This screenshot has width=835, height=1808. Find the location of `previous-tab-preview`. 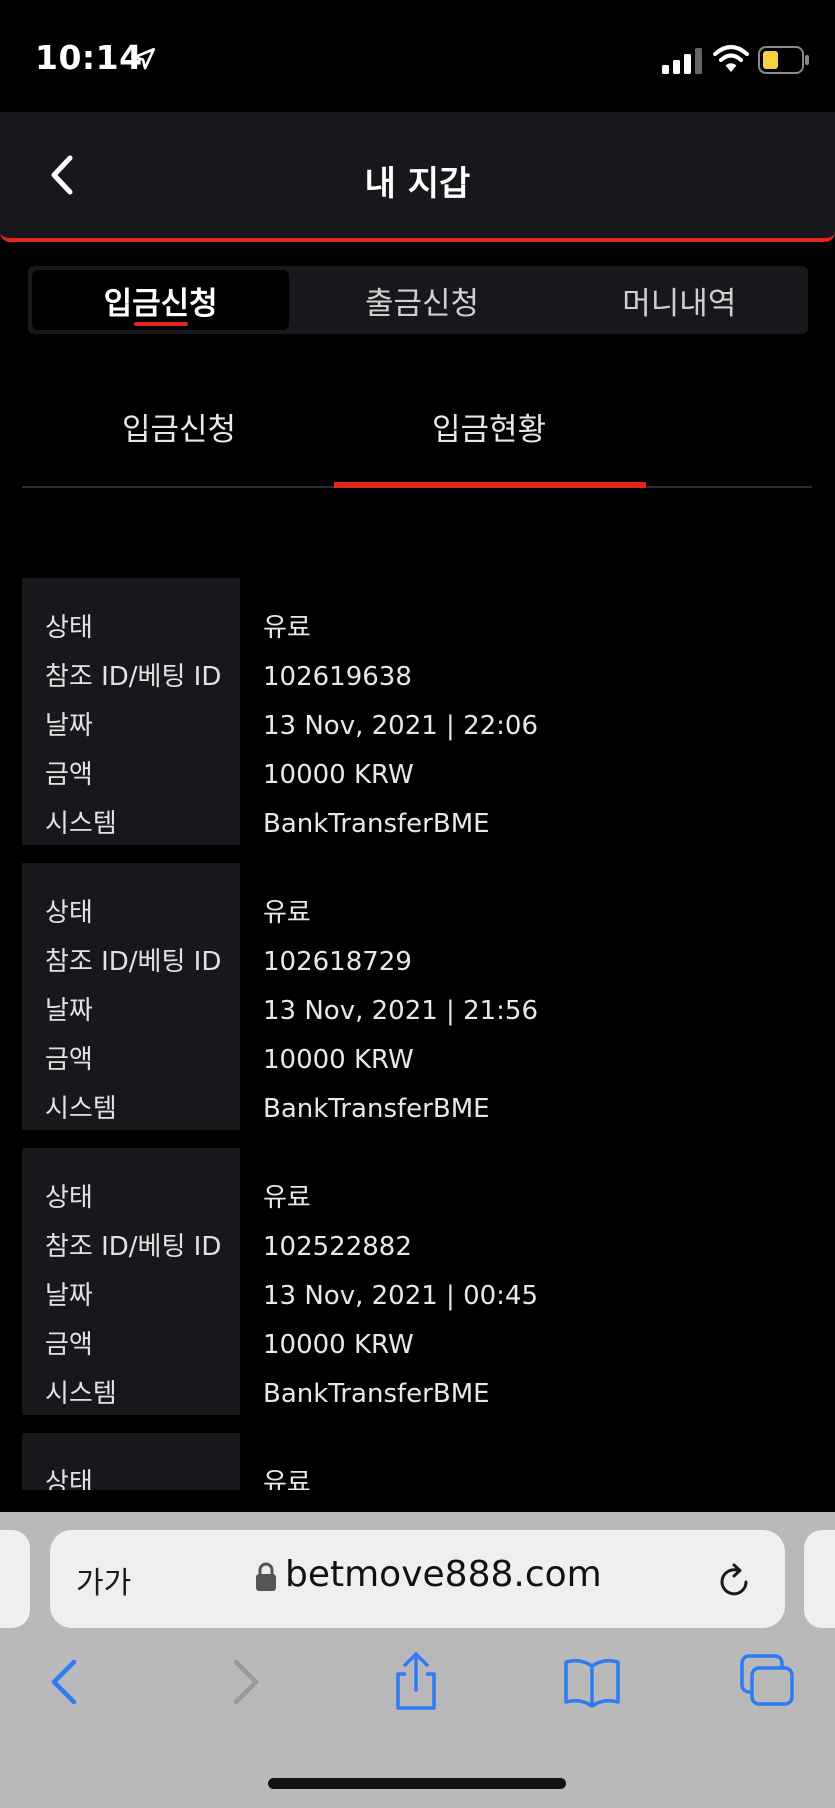

previous-tab-preview is located at coordinates (15, 1579).